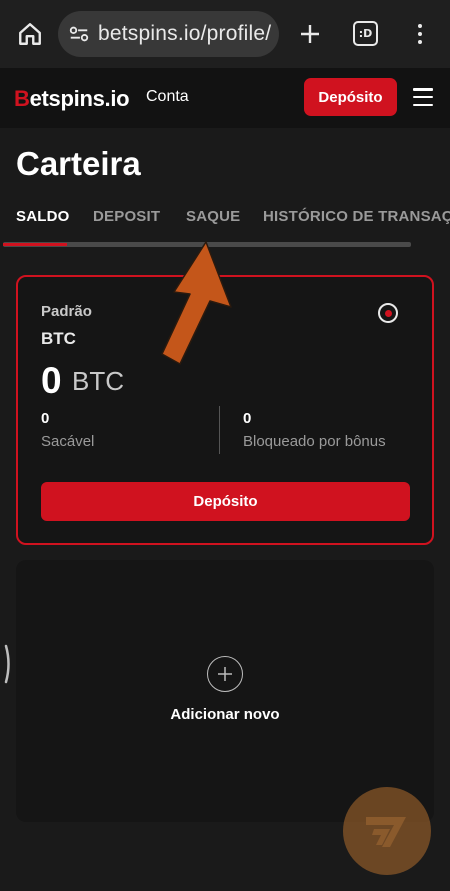 The height and width of the screenshot is (891, 450). I want to click on plus-icon, so click(310, 34).